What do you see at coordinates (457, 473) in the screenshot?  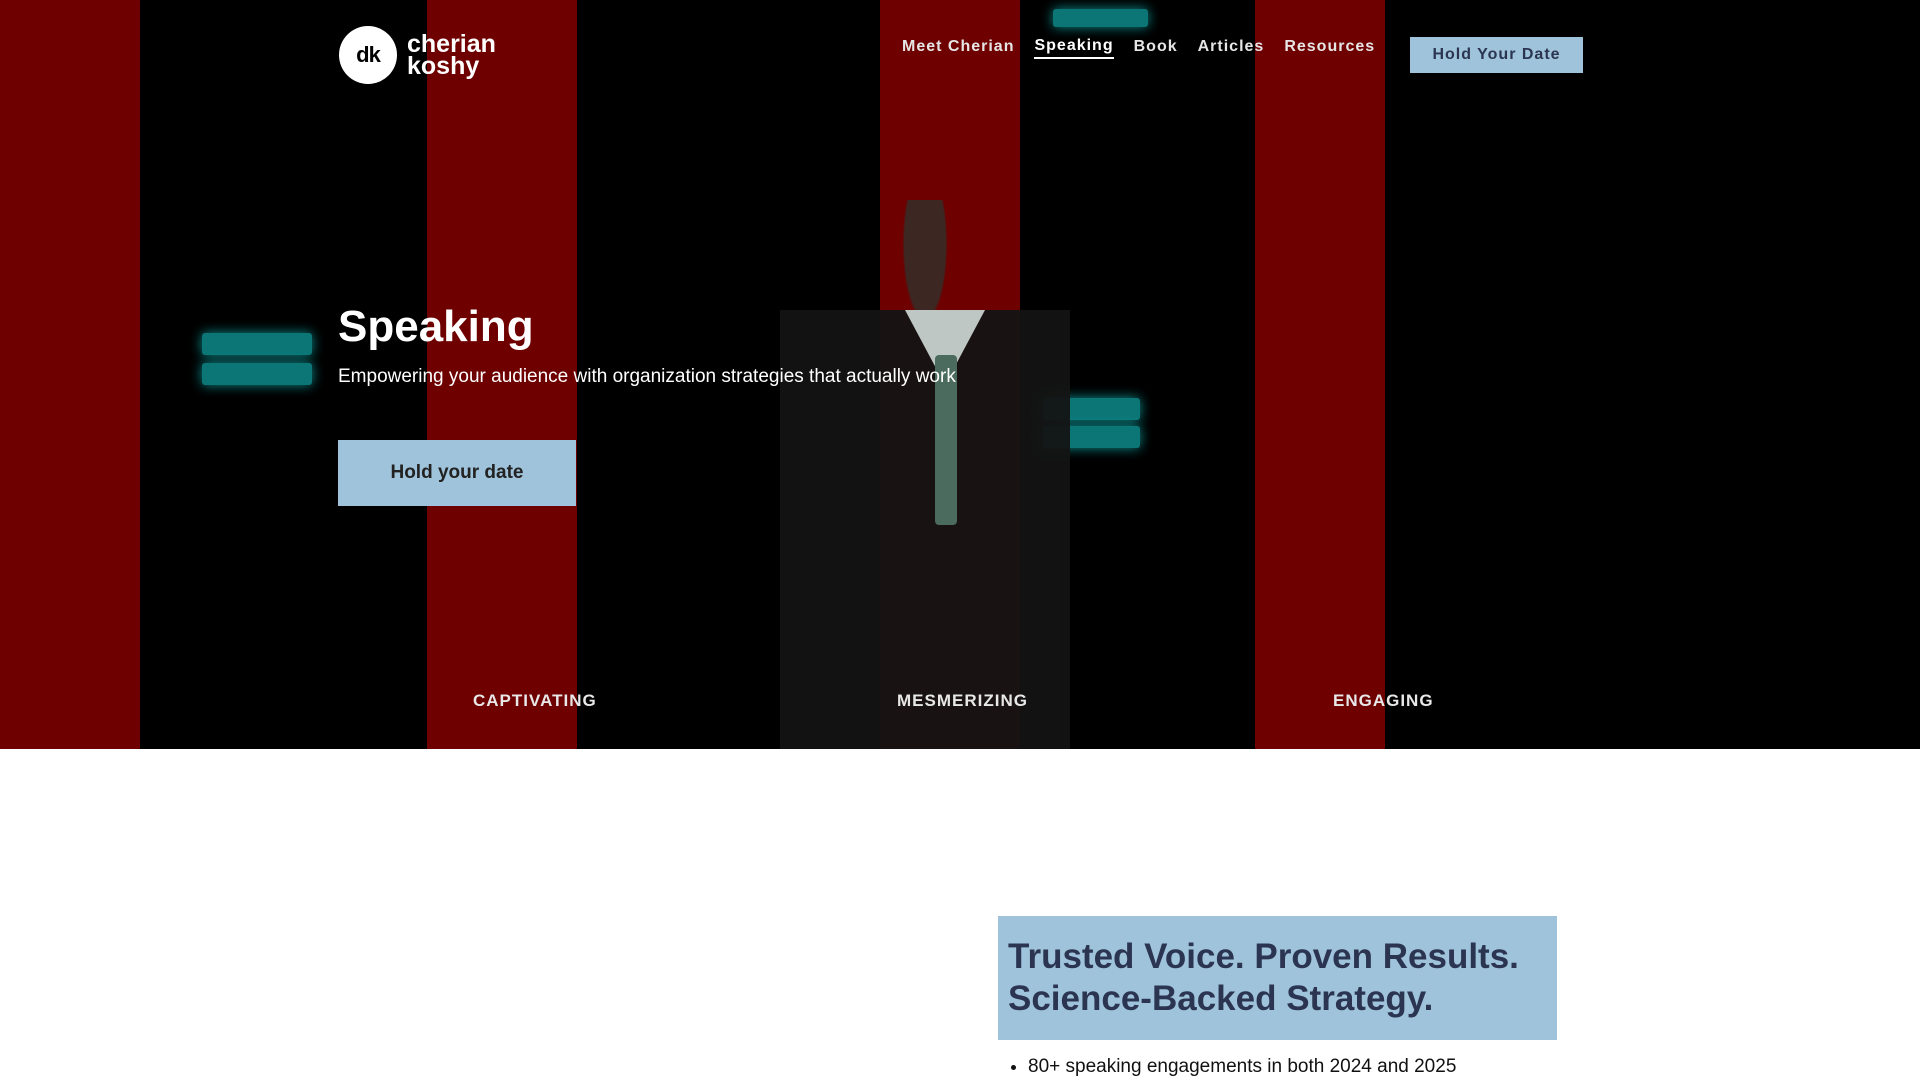 I see `hold-your-date-button: Hold your date` at bounding box center [457, 473].